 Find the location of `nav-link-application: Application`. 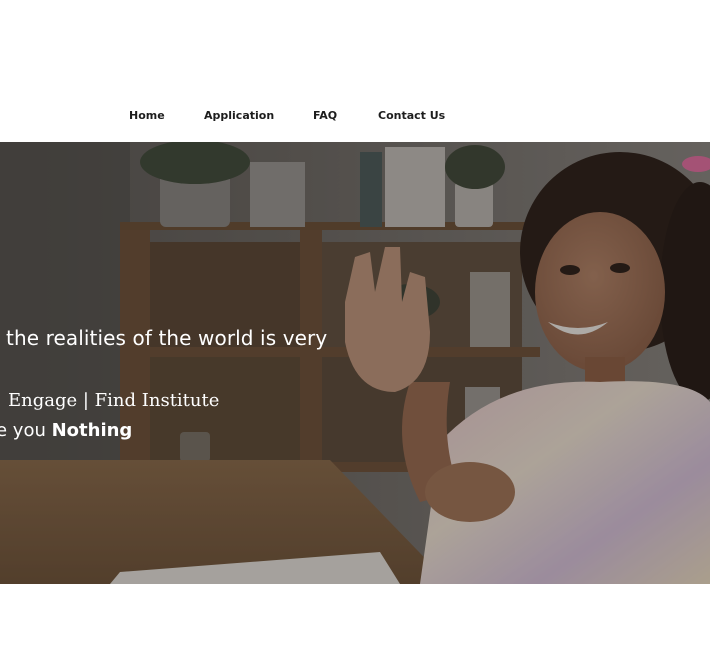

nav-link-application: Application is located at coordinates (239, 116).